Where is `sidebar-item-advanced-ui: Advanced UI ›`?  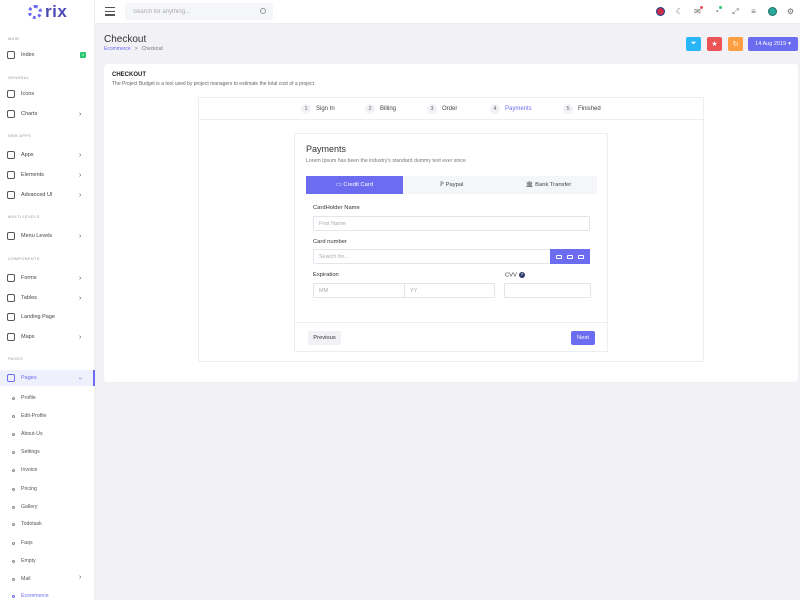 sidebar-item-advanced-ui: Advanced UI › is located at coordinates (47, 195).